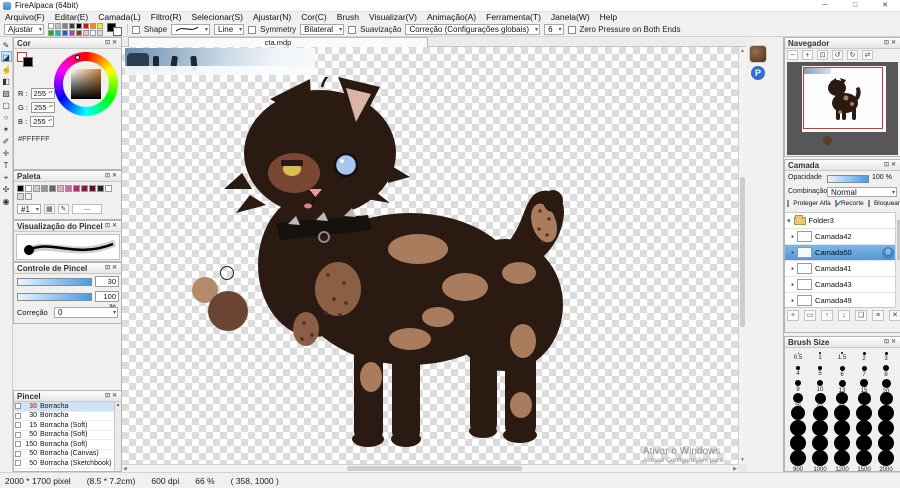 The height and width of the screenshot is (488, 900). What do you see at coordinates (49, 209) in the screenshot?
I see `palette-grid-icon: ▦` at bounding box center [49, 209].